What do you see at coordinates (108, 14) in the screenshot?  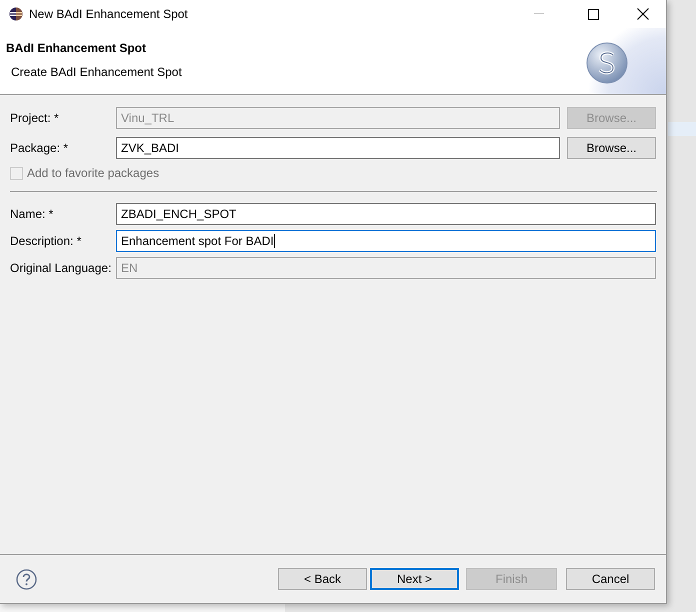 I see `window-title: New BAdI Enhancement Spot` at bounding box center [108, 14].